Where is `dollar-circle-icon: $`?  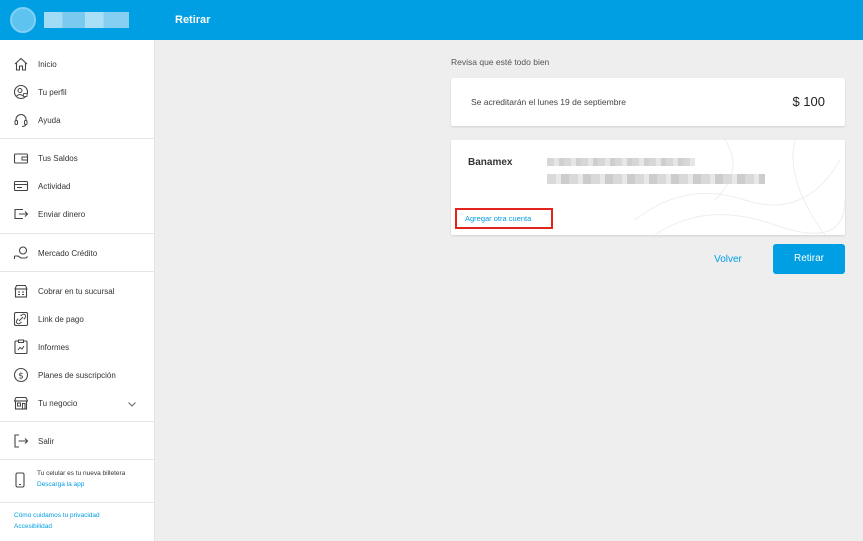
dollar-circle-icon: $ is located at coordinates (21, 375).